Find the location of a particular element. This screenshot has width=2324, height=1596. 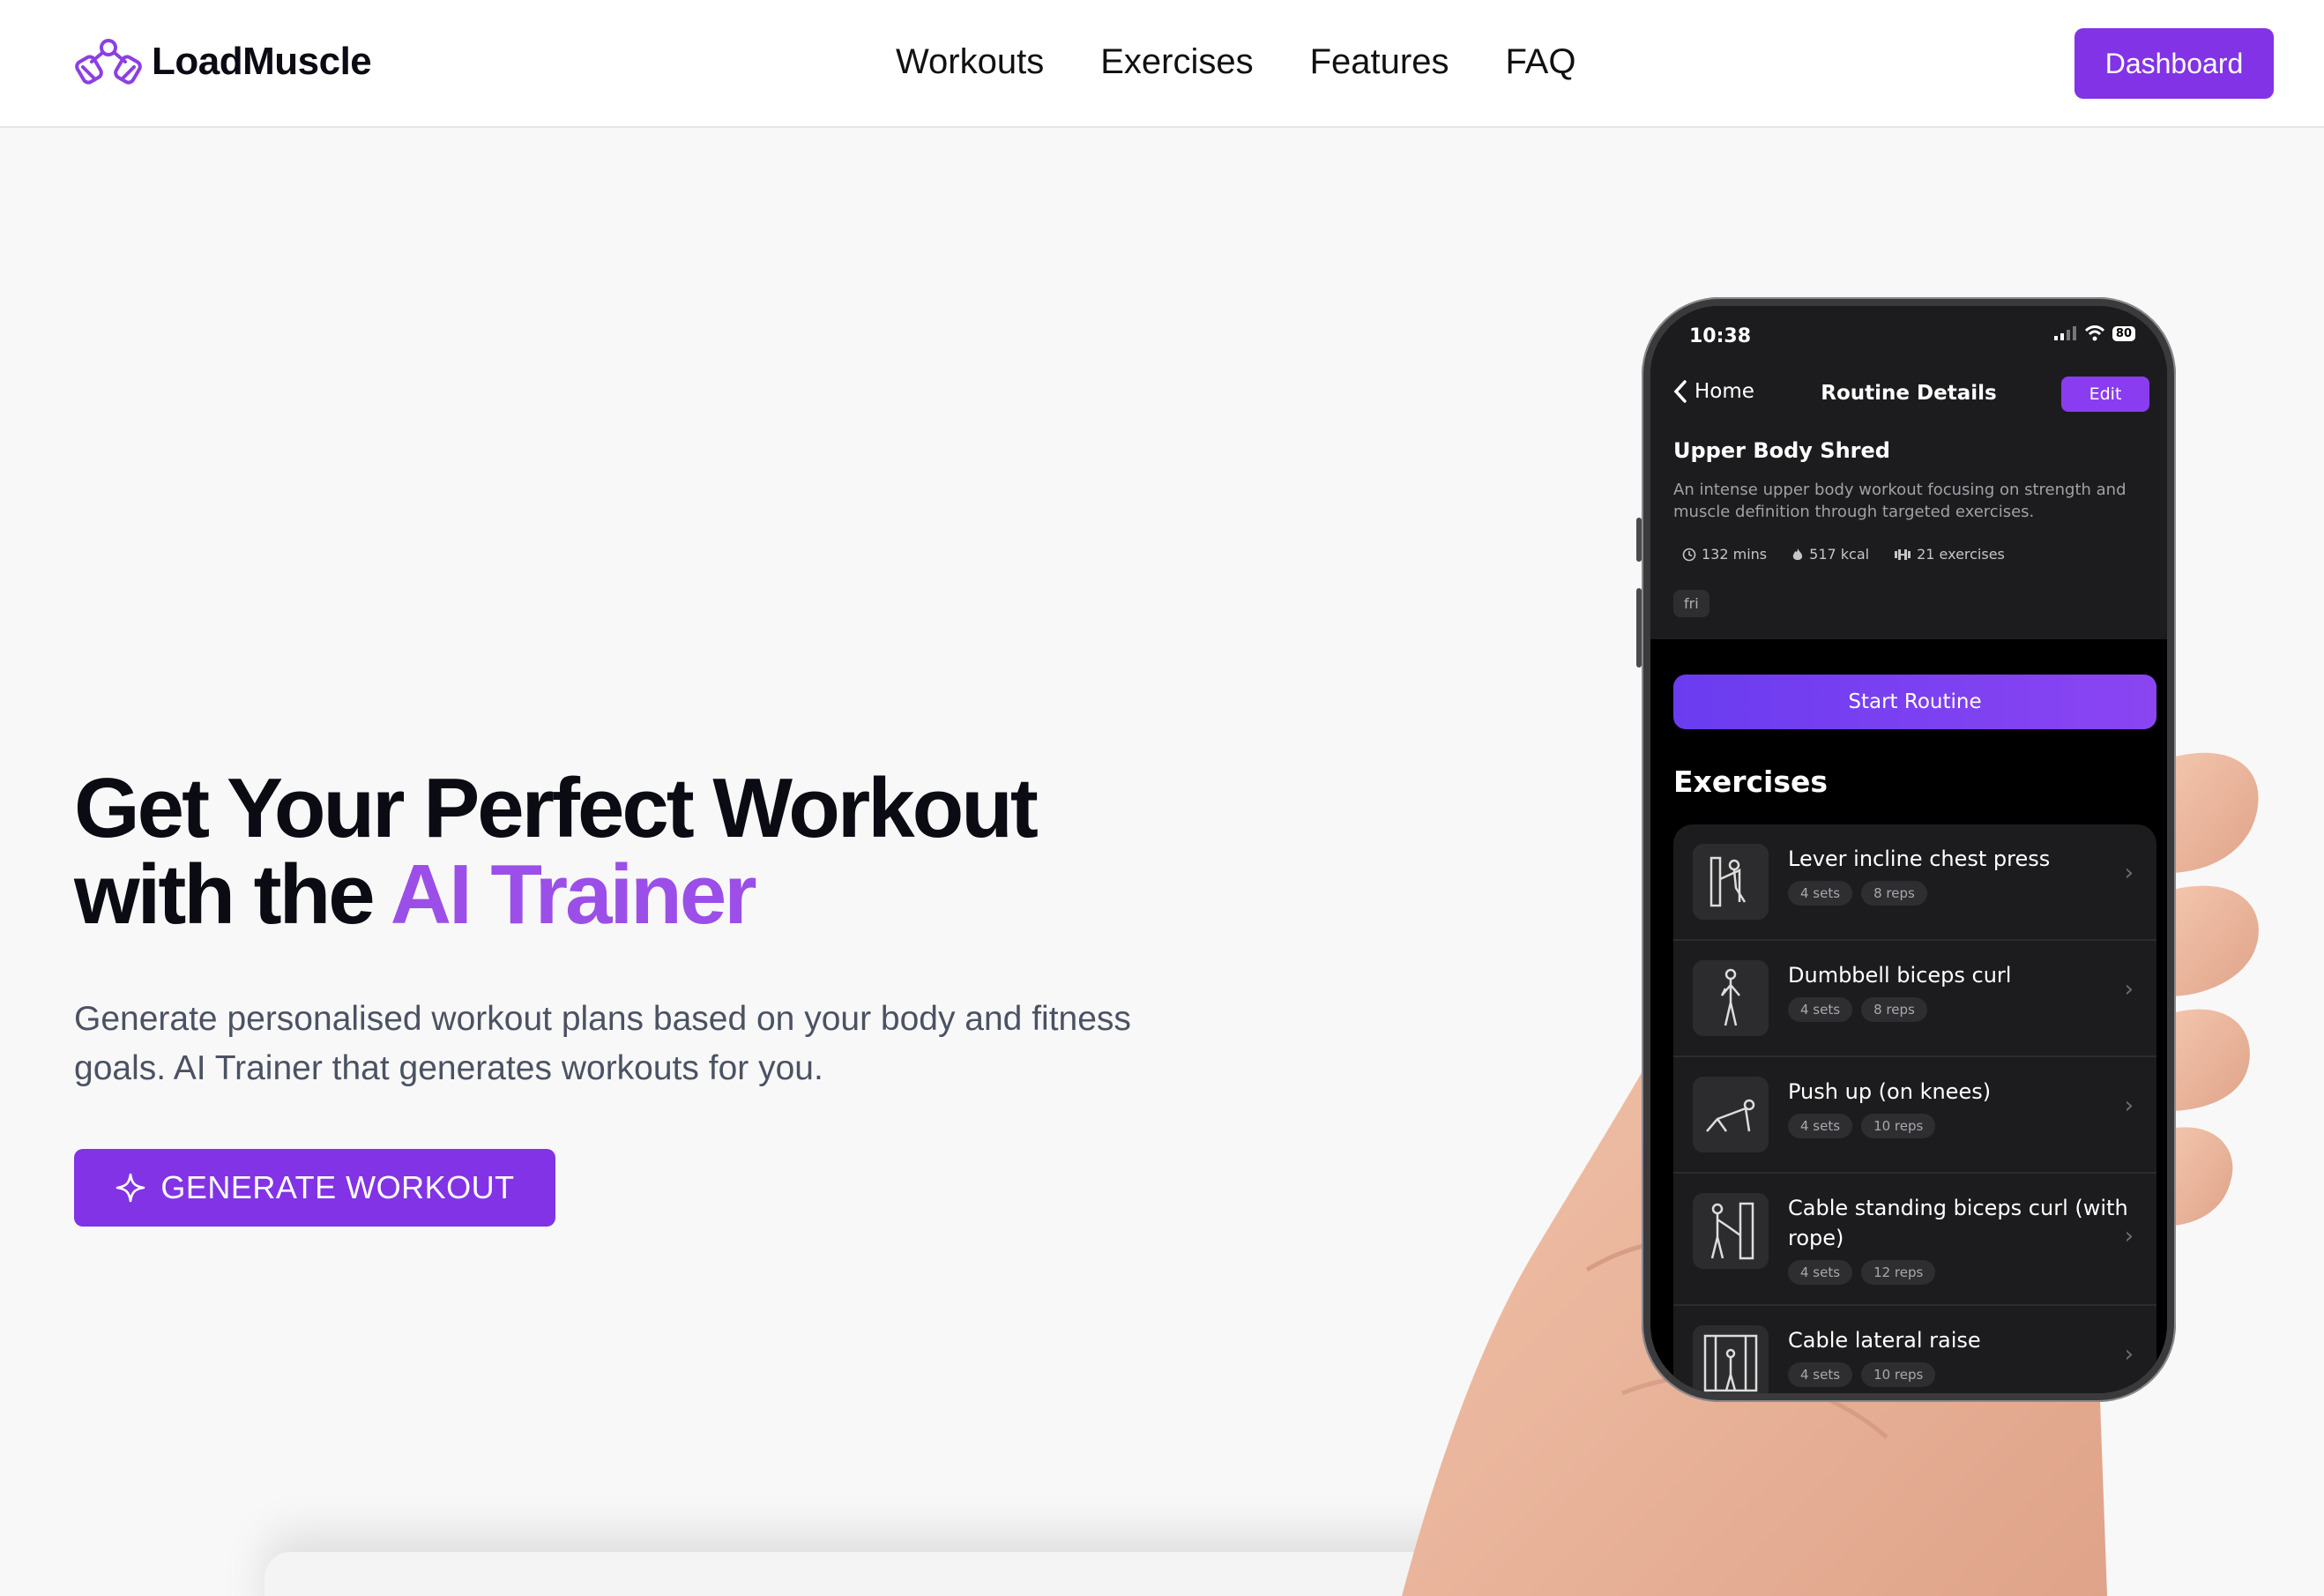

dumbbell-icon is located at coordinates (1903, 554).